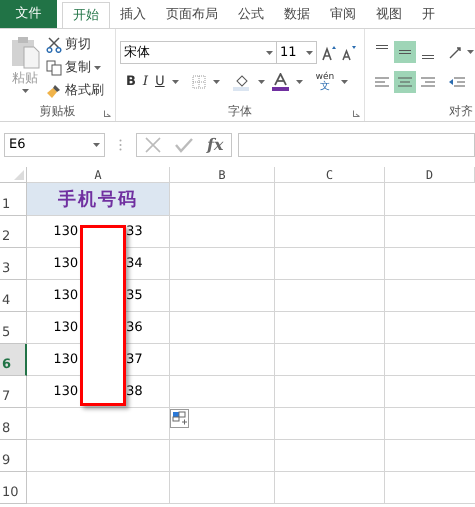  What do you see at coordinates (405, 82) in the screenshot?
I see `horizontal-align-button` at bounding box center [405, 82].